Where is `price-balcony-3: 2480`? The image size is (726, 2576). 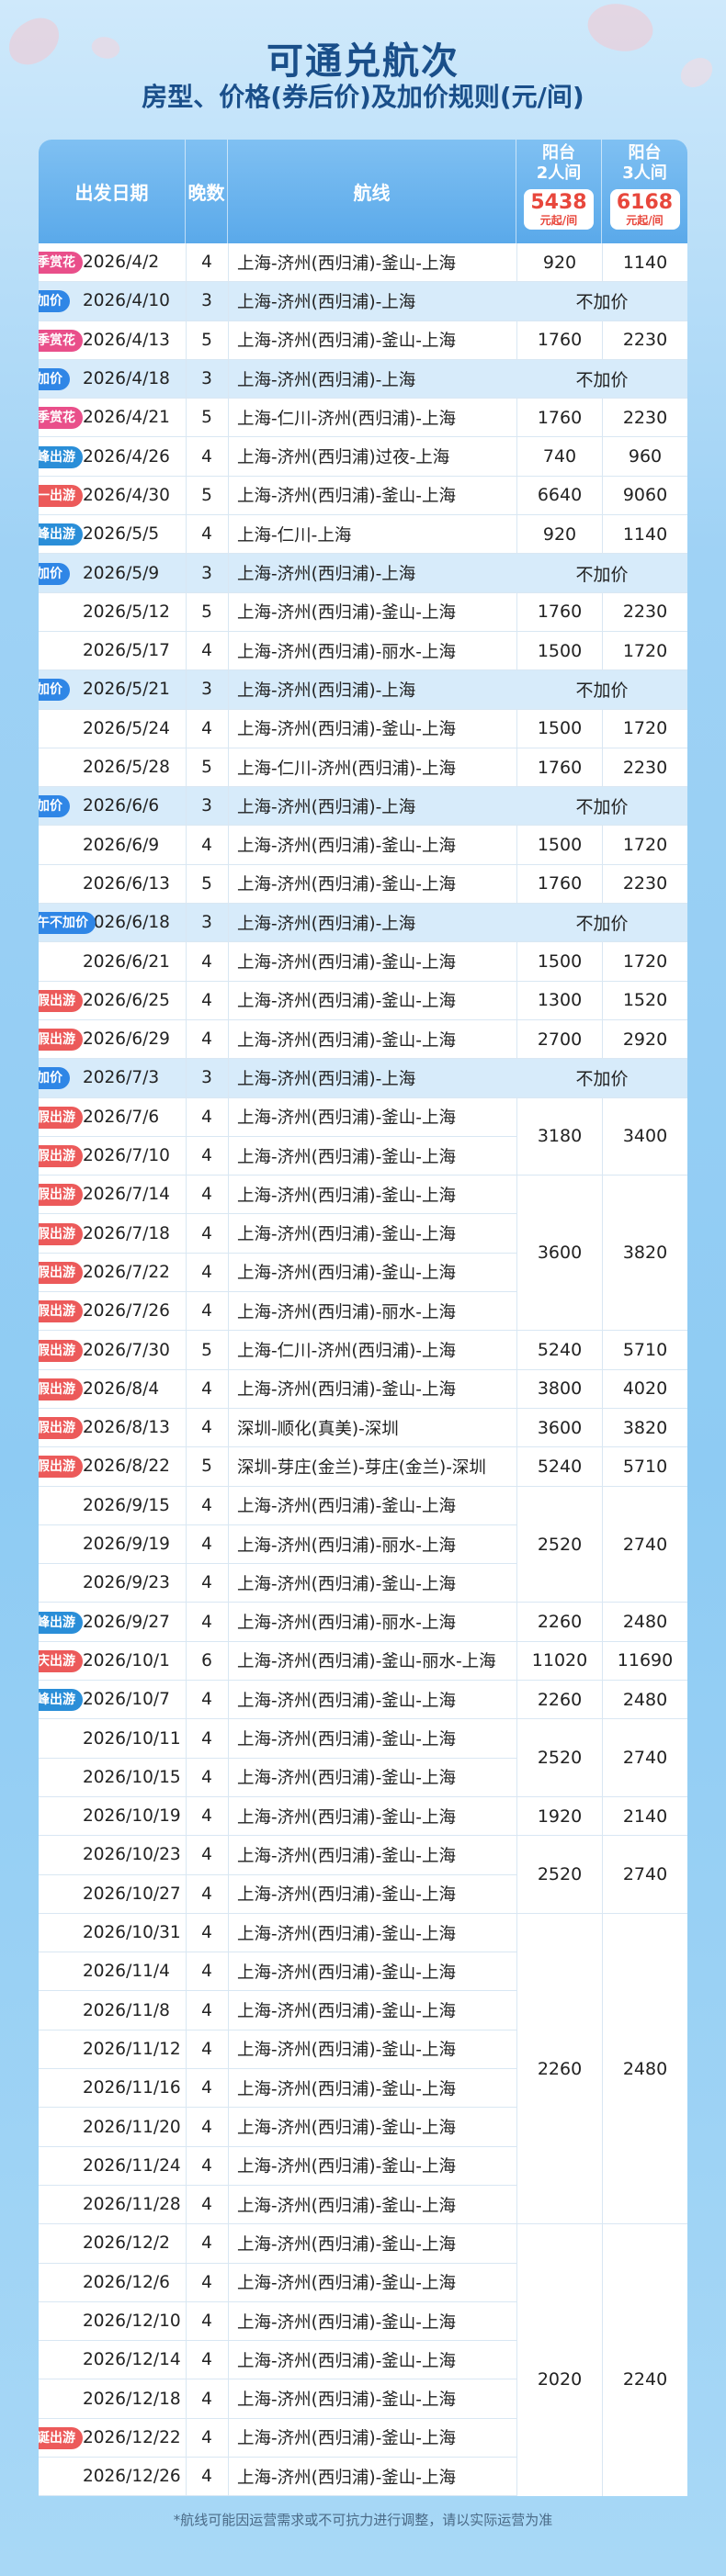
price-balcony-3: 2480 is located at coordinates (645, 2068).